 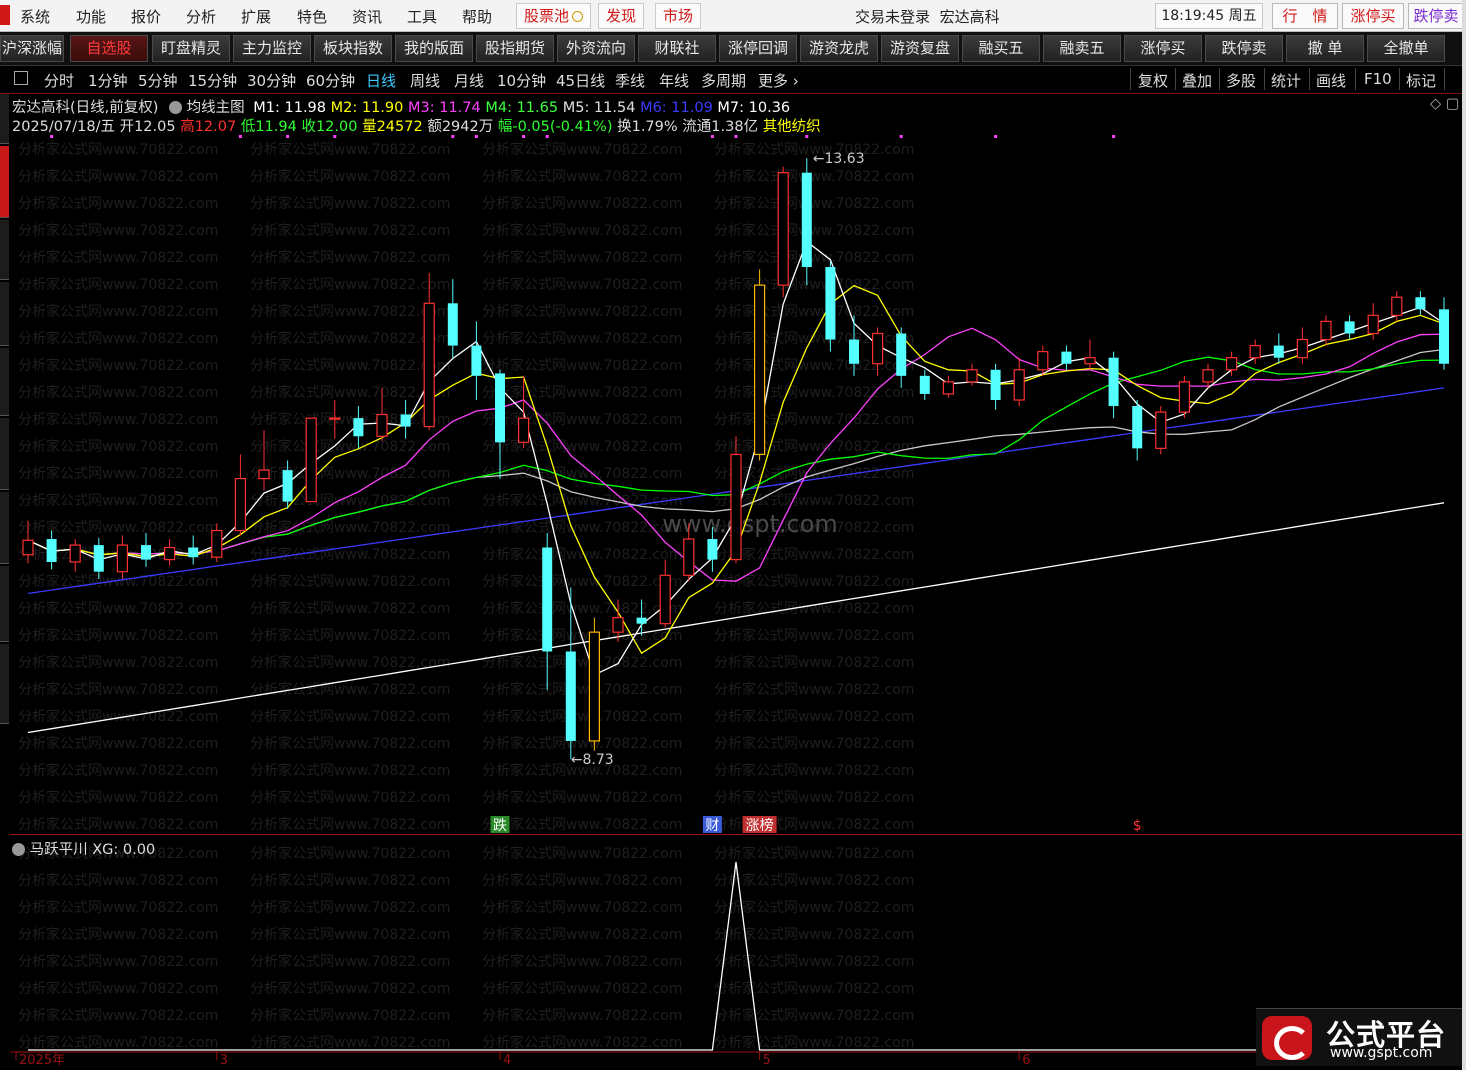 I want to click on period-multi: 多周期, so click(x=723, y=80).